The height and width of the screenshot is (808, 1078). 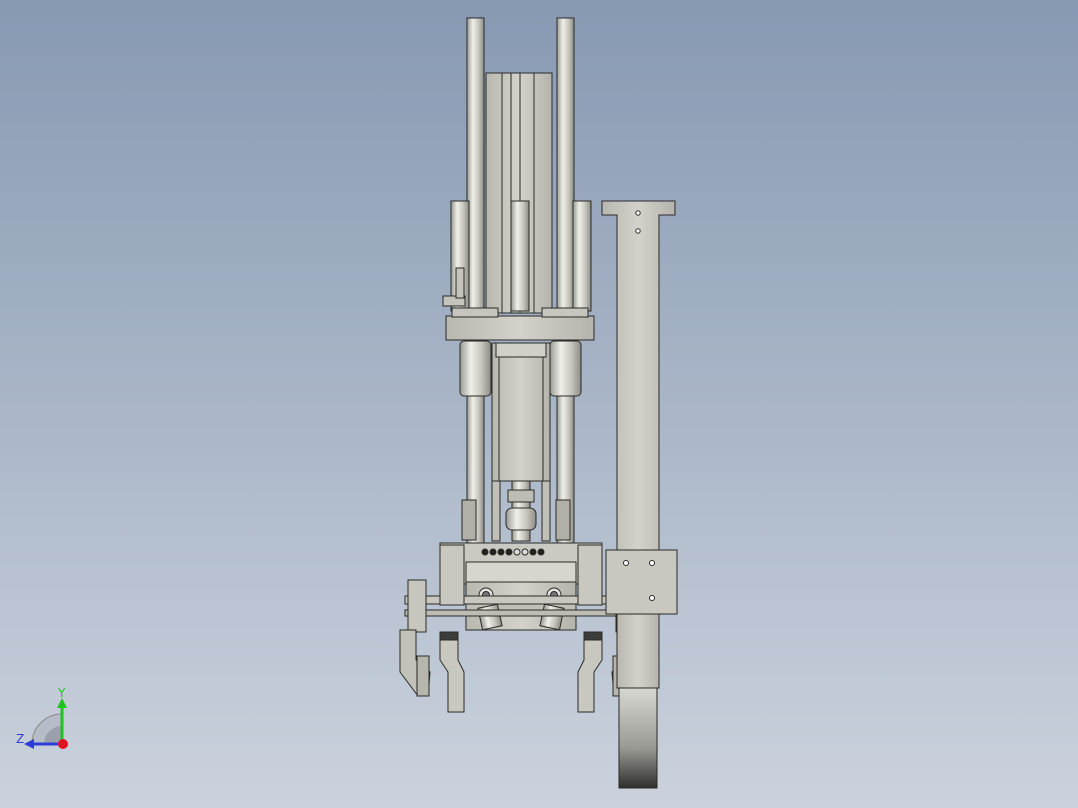 What do you see at coordinates (521, 412) in the screenshot?
I see `lower-cylinder` at bounding box center [521, 412].